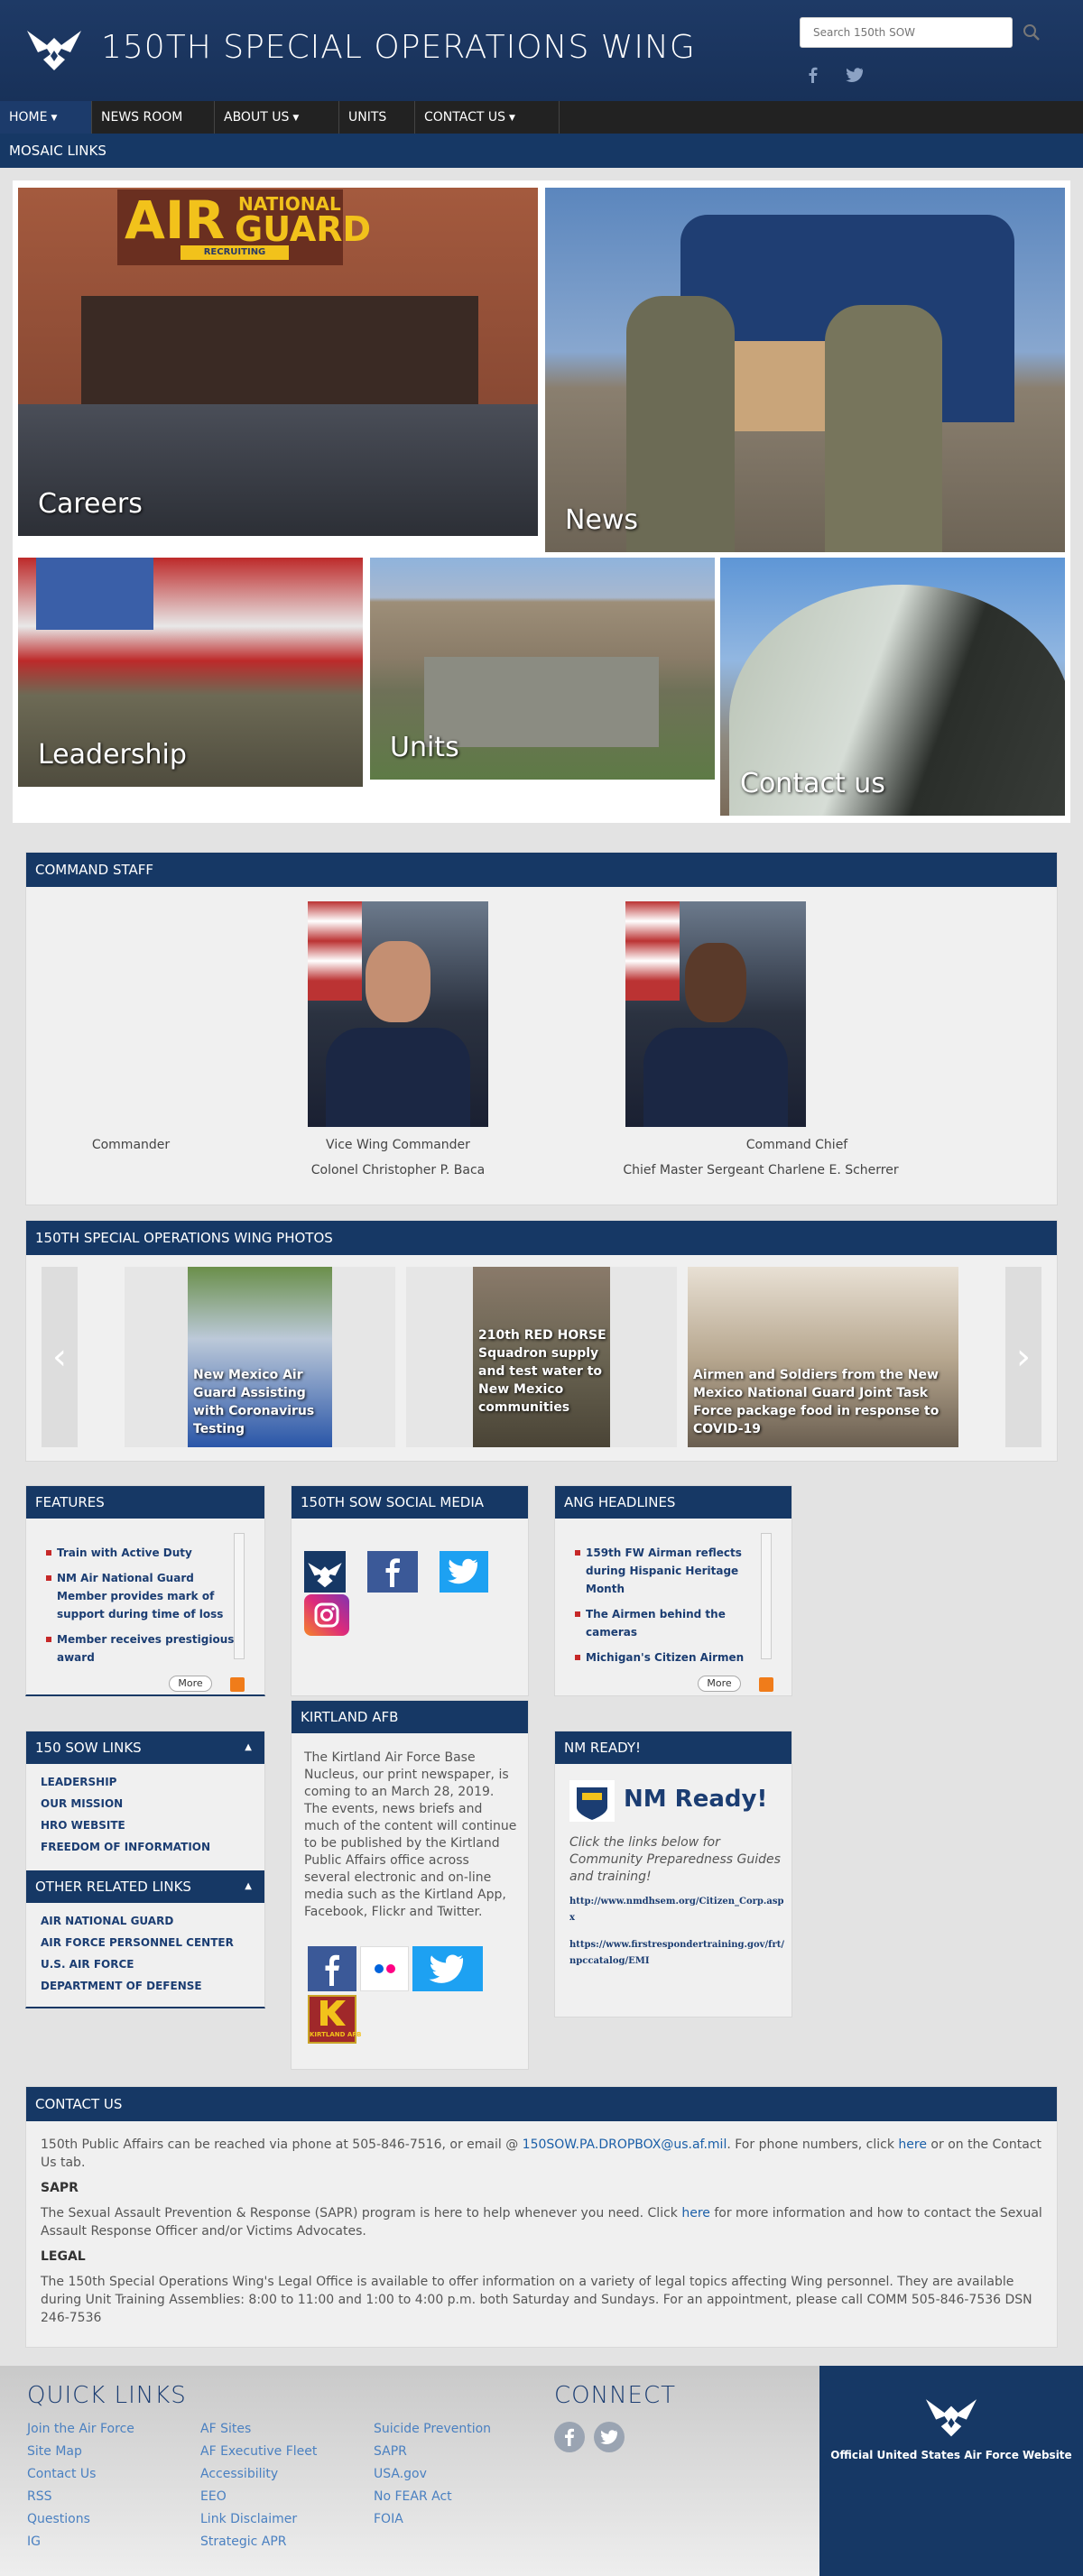 Image resolution: width=1083 pixels, height=2576 pixels. I want to click on sow-links-title: 150 SOW LINKS ▲, so click(145, 1747).